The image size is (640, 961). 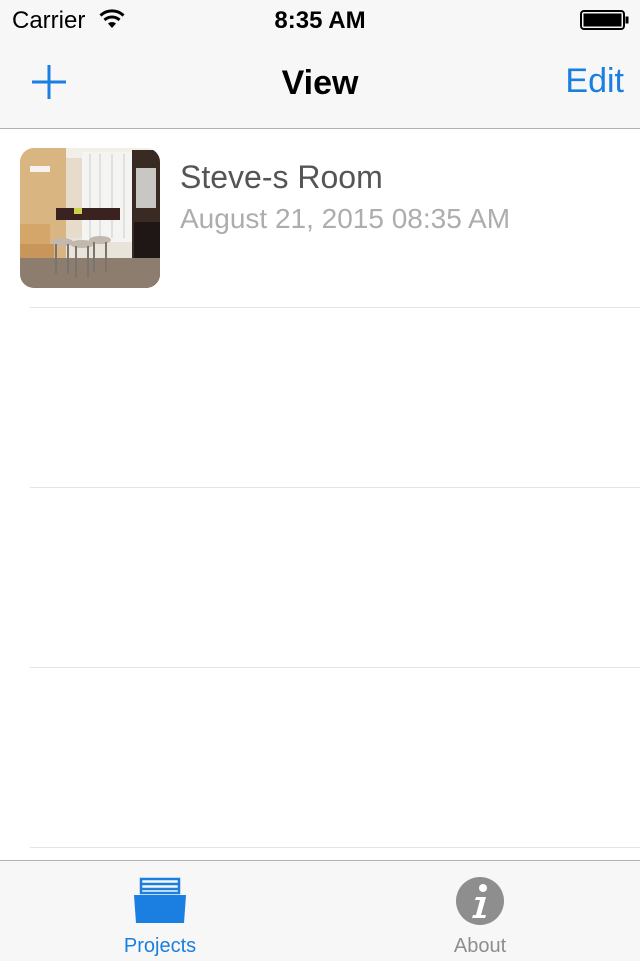 What do you see at coordinates (345, 218) in the screenshot?
I see `project-date: August 21, 2015 08:35 AM` at bounding box center [345, 218].